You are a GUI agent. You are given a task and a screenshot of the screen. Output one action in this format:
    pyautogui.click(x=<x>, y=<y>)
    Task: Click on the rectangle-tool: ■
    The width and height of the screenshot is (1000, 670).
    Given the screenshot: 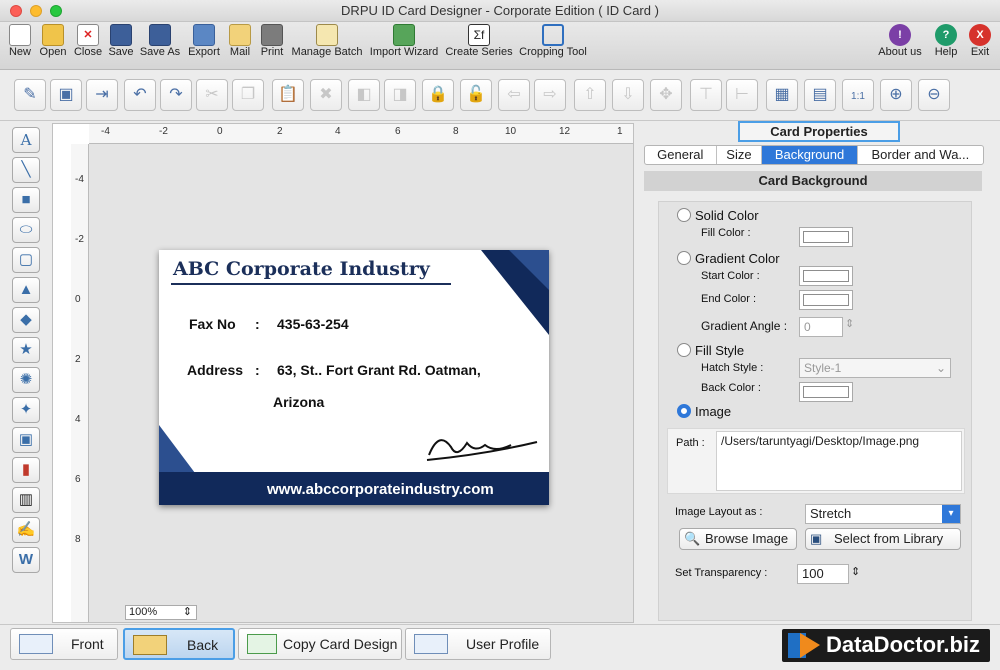 What is the action you would take?
    pyautogui.click(x=26, y=200)
    